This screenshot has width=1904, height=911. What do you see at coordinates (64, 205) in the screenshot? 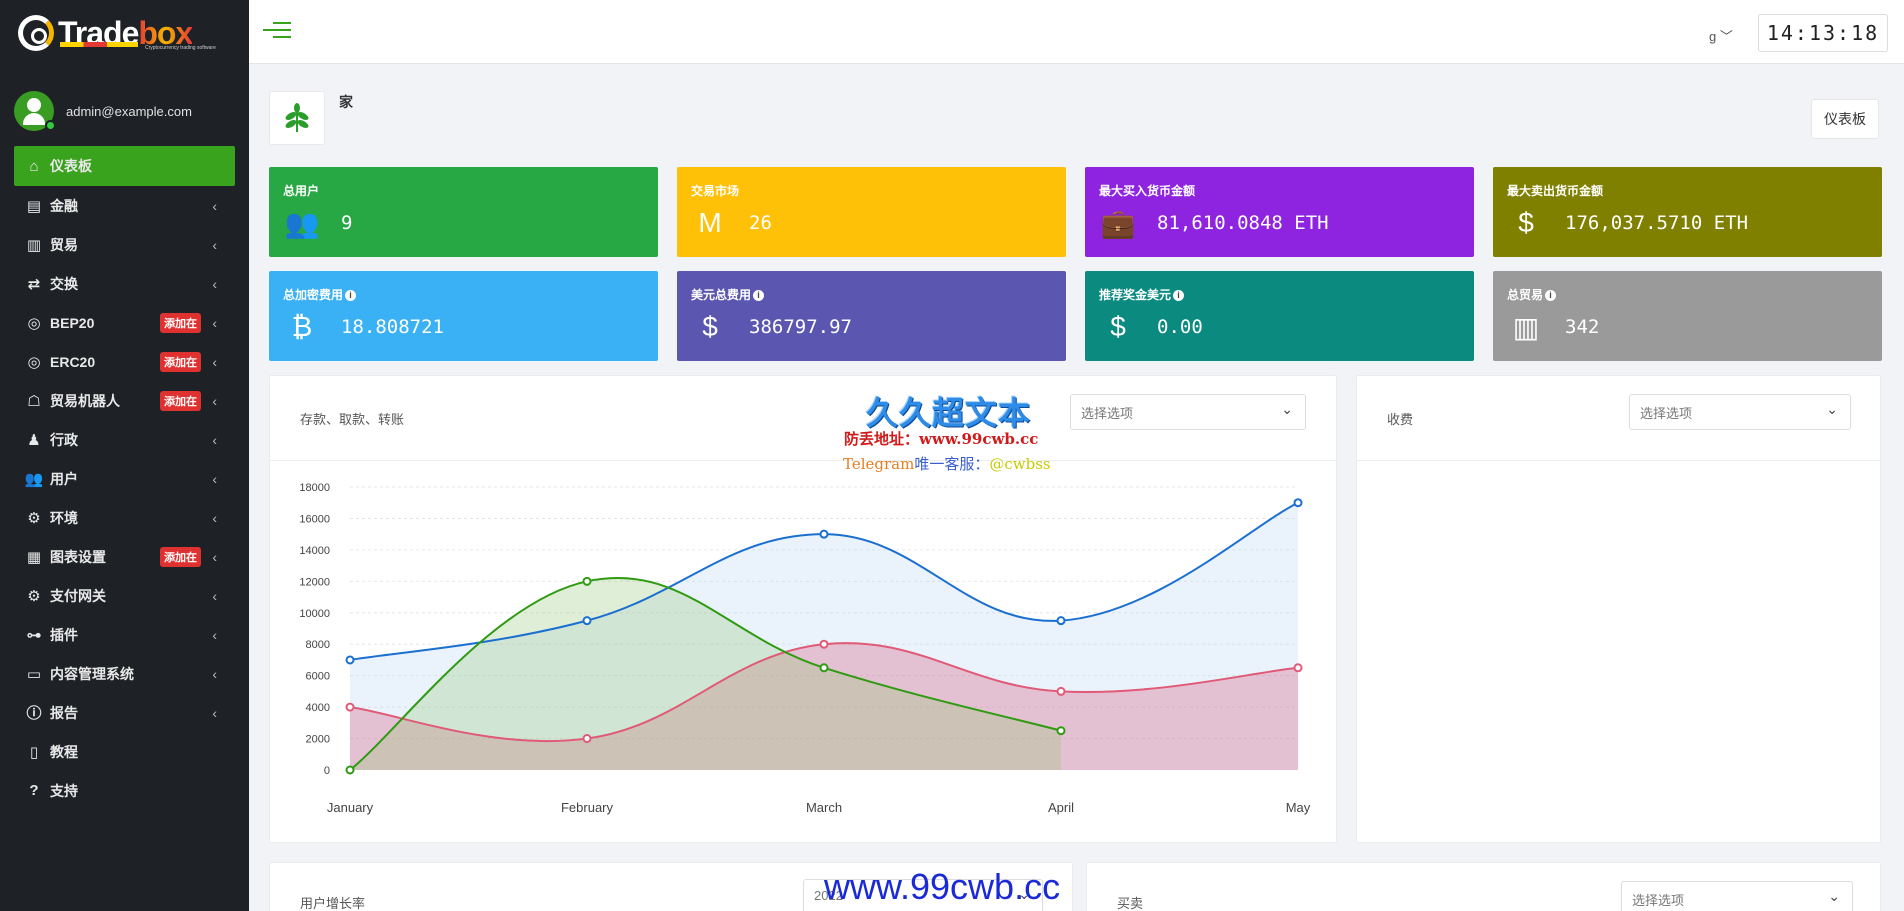
I see `sidebar-item-label: 金融` at bounding box center [64, 205].